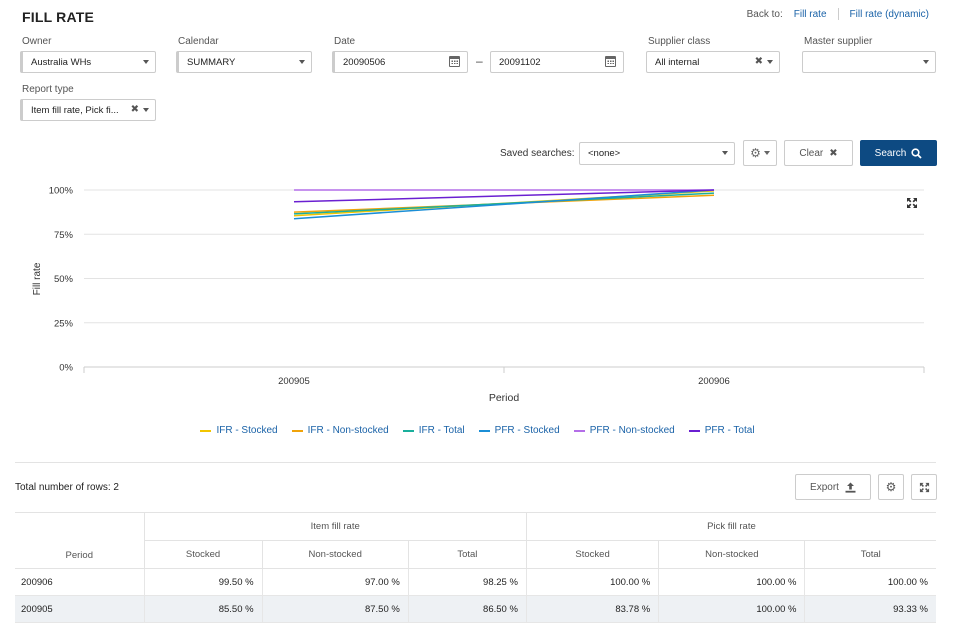 Image resolution: width=955 pixels, height=640 pixels. Describe the element at coordinates (211, 62) in the screenshot. I see `calendar-value: SUMMARY` at that location.